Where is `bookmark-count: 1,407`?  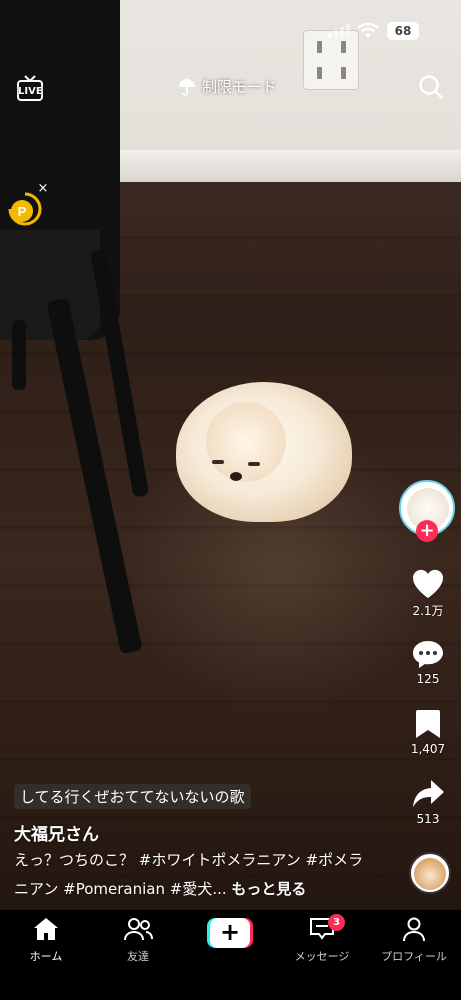 bookmark-count: 1,407 is located at coordinates (428, 749).